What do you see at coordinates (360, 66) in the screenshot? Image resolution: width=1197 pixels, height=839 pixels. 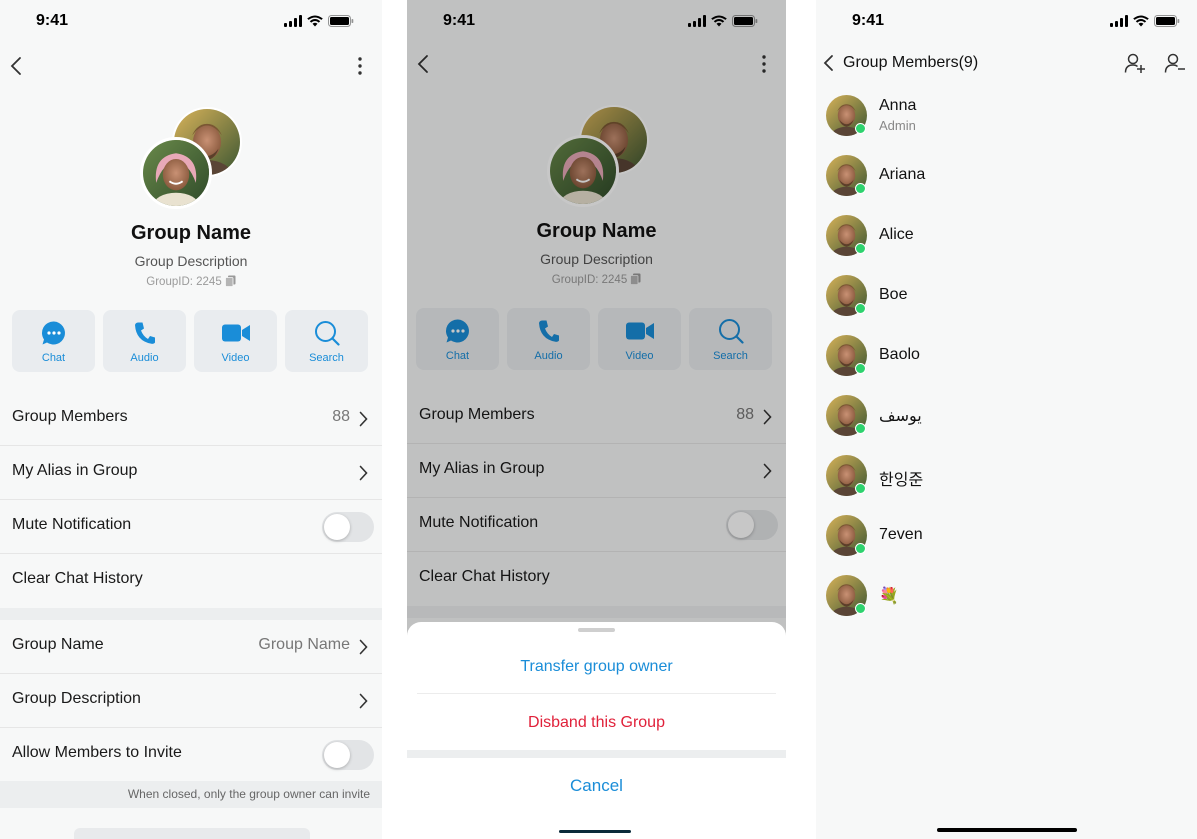 I see `more-vertical-icon` at bounding box center [360, 66].